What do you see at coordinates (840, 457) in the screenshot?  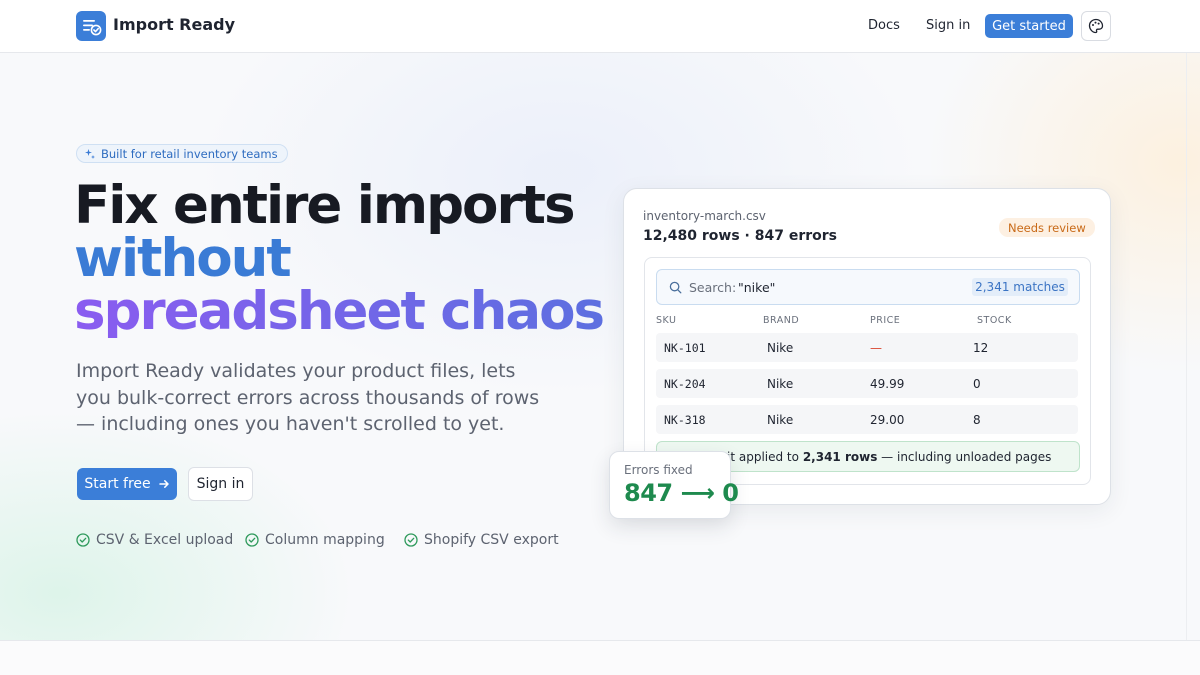 I see `toast-row-count: 2,341 rows` at bounding box center [840, 457].